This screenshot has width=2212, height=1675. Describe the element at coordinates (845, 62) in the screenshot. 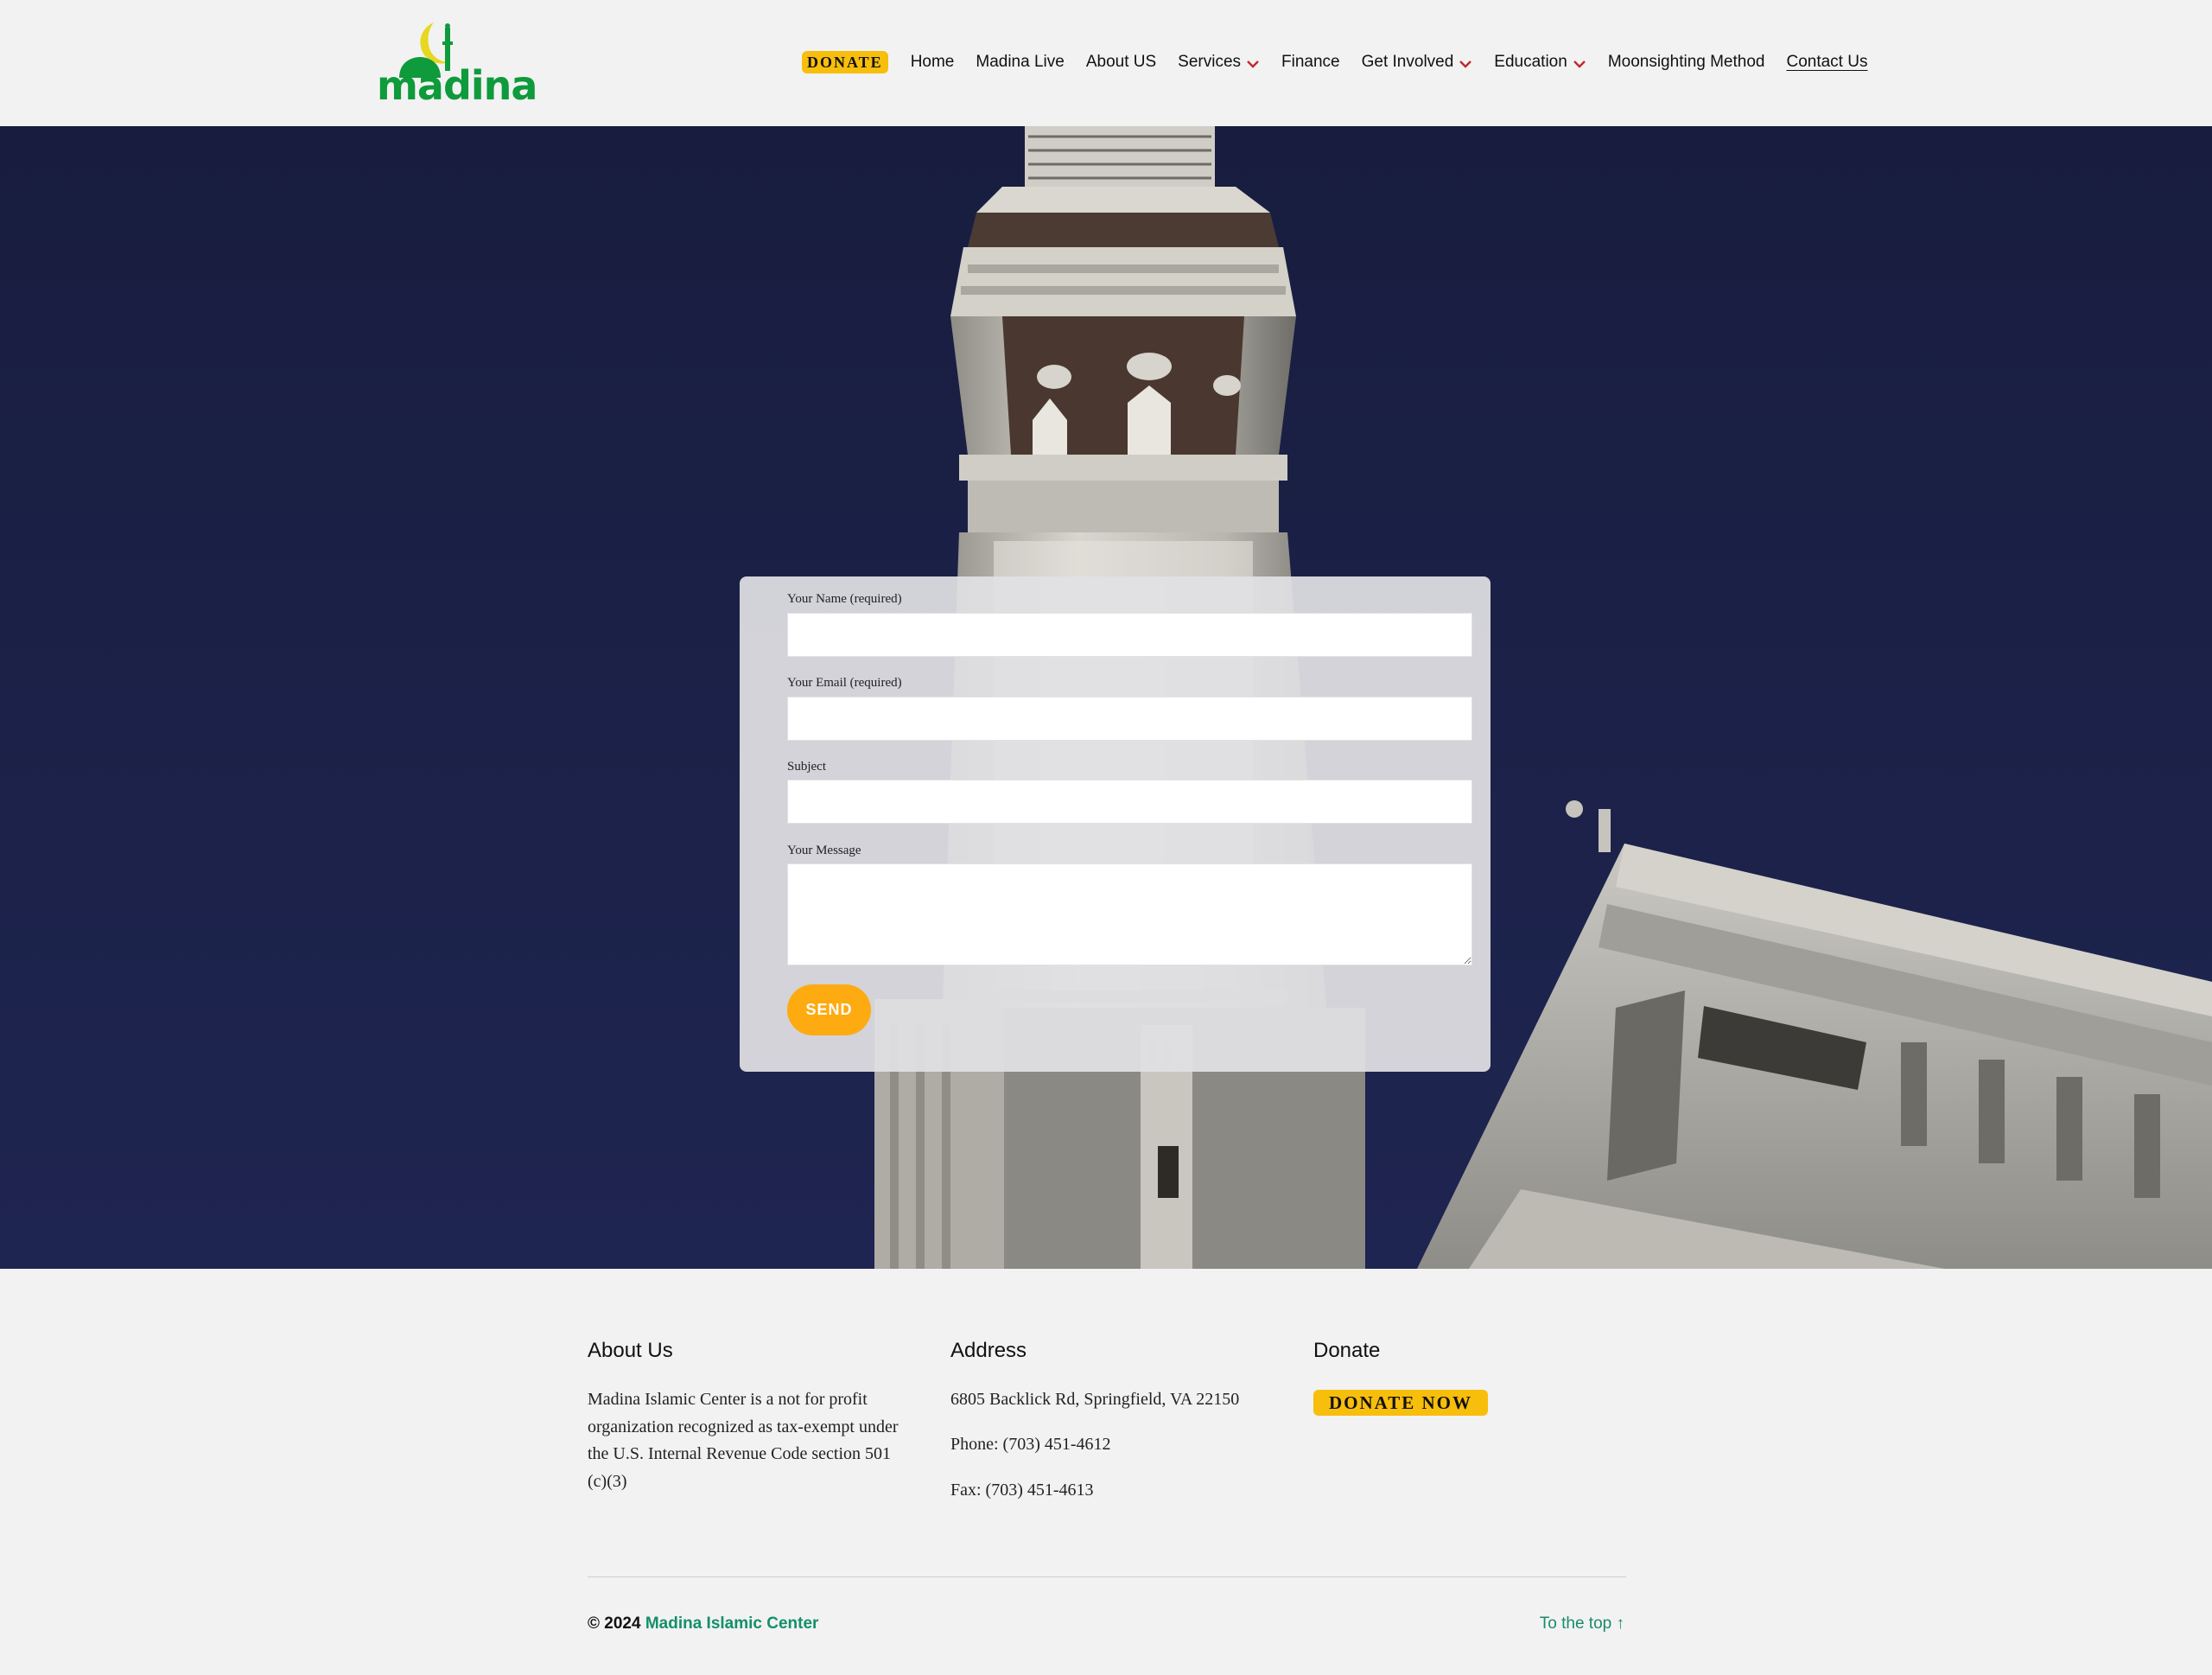

I see `nav-donate-button: DONATE` at that location.